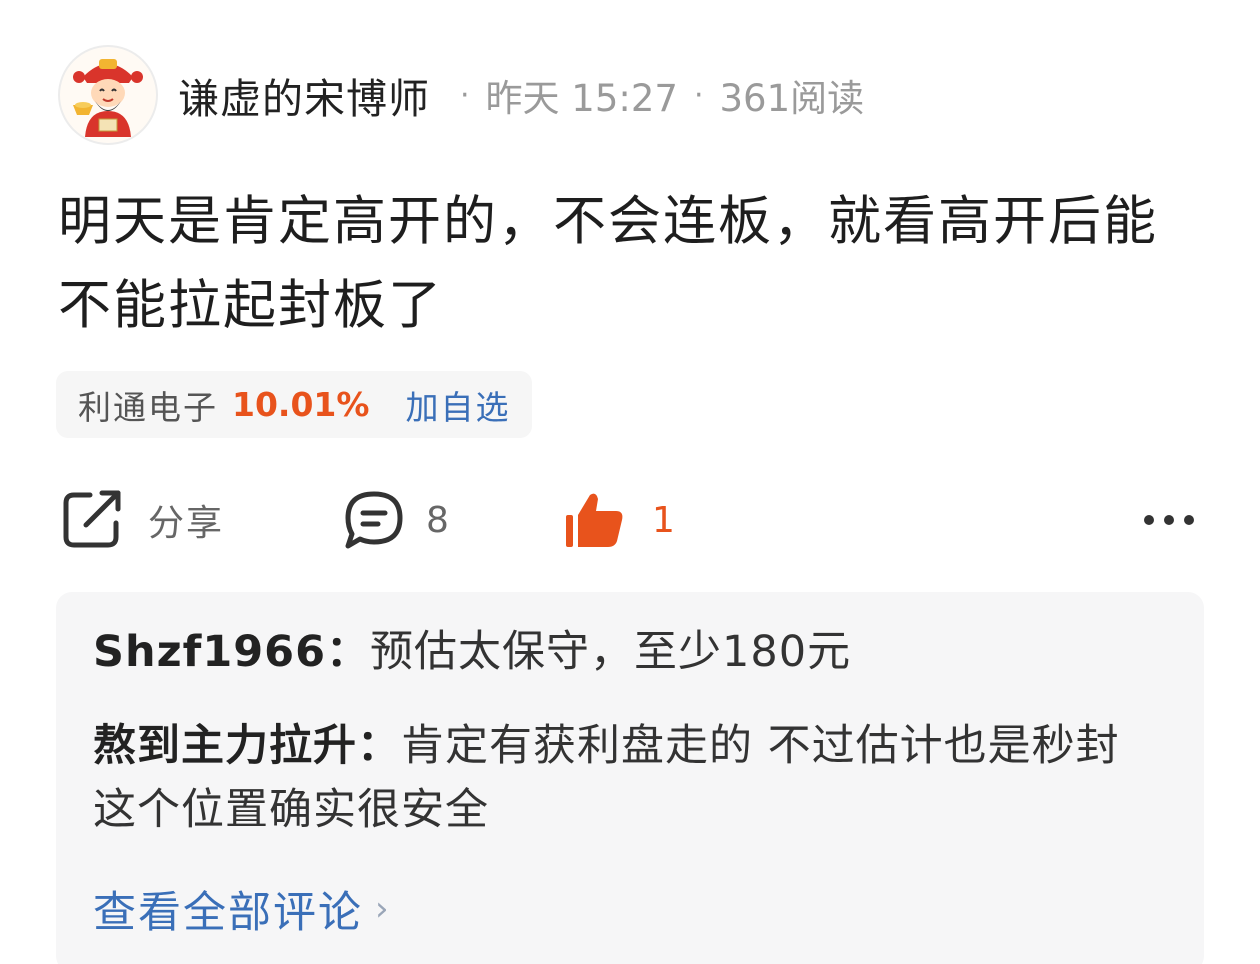 Image resolution: width=1260 pixels, height=964 pixels. I want to click on post-header: 谦虚的宋博师 · 昨天 15:27 · 361阅读, so click(461, 95).